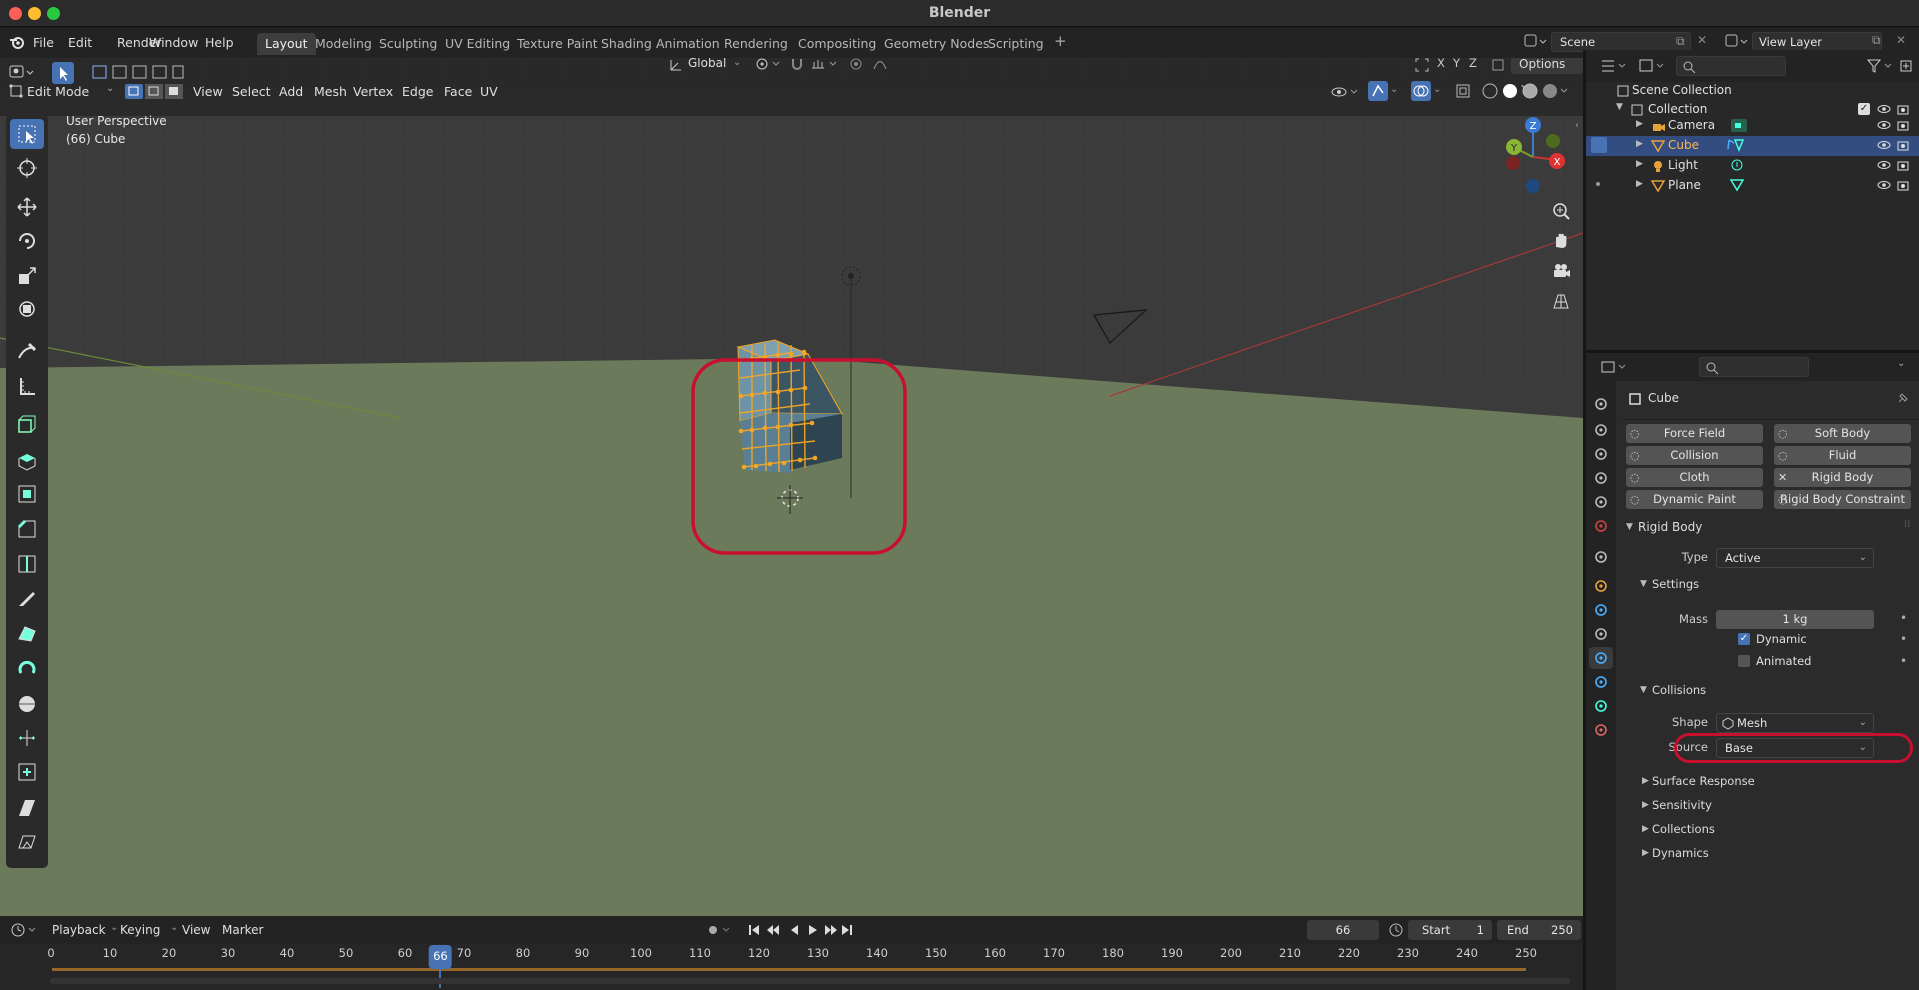  What do you see at coordinates (137, 72) in the screenshot?
I see `select-mode-icons` at bounding box center [137, 72].